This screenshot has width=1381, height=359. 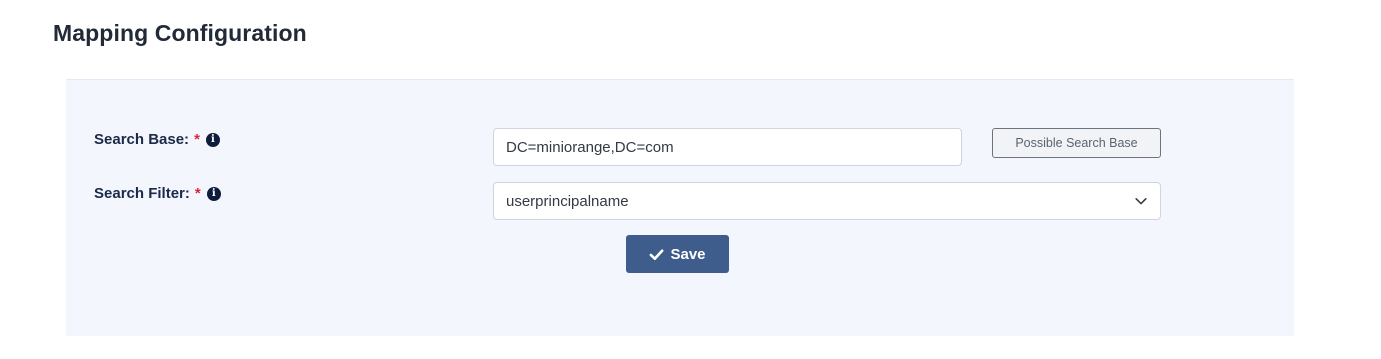 I want to click on page-title: Mapping Configuration, so click(x=180, y=33).